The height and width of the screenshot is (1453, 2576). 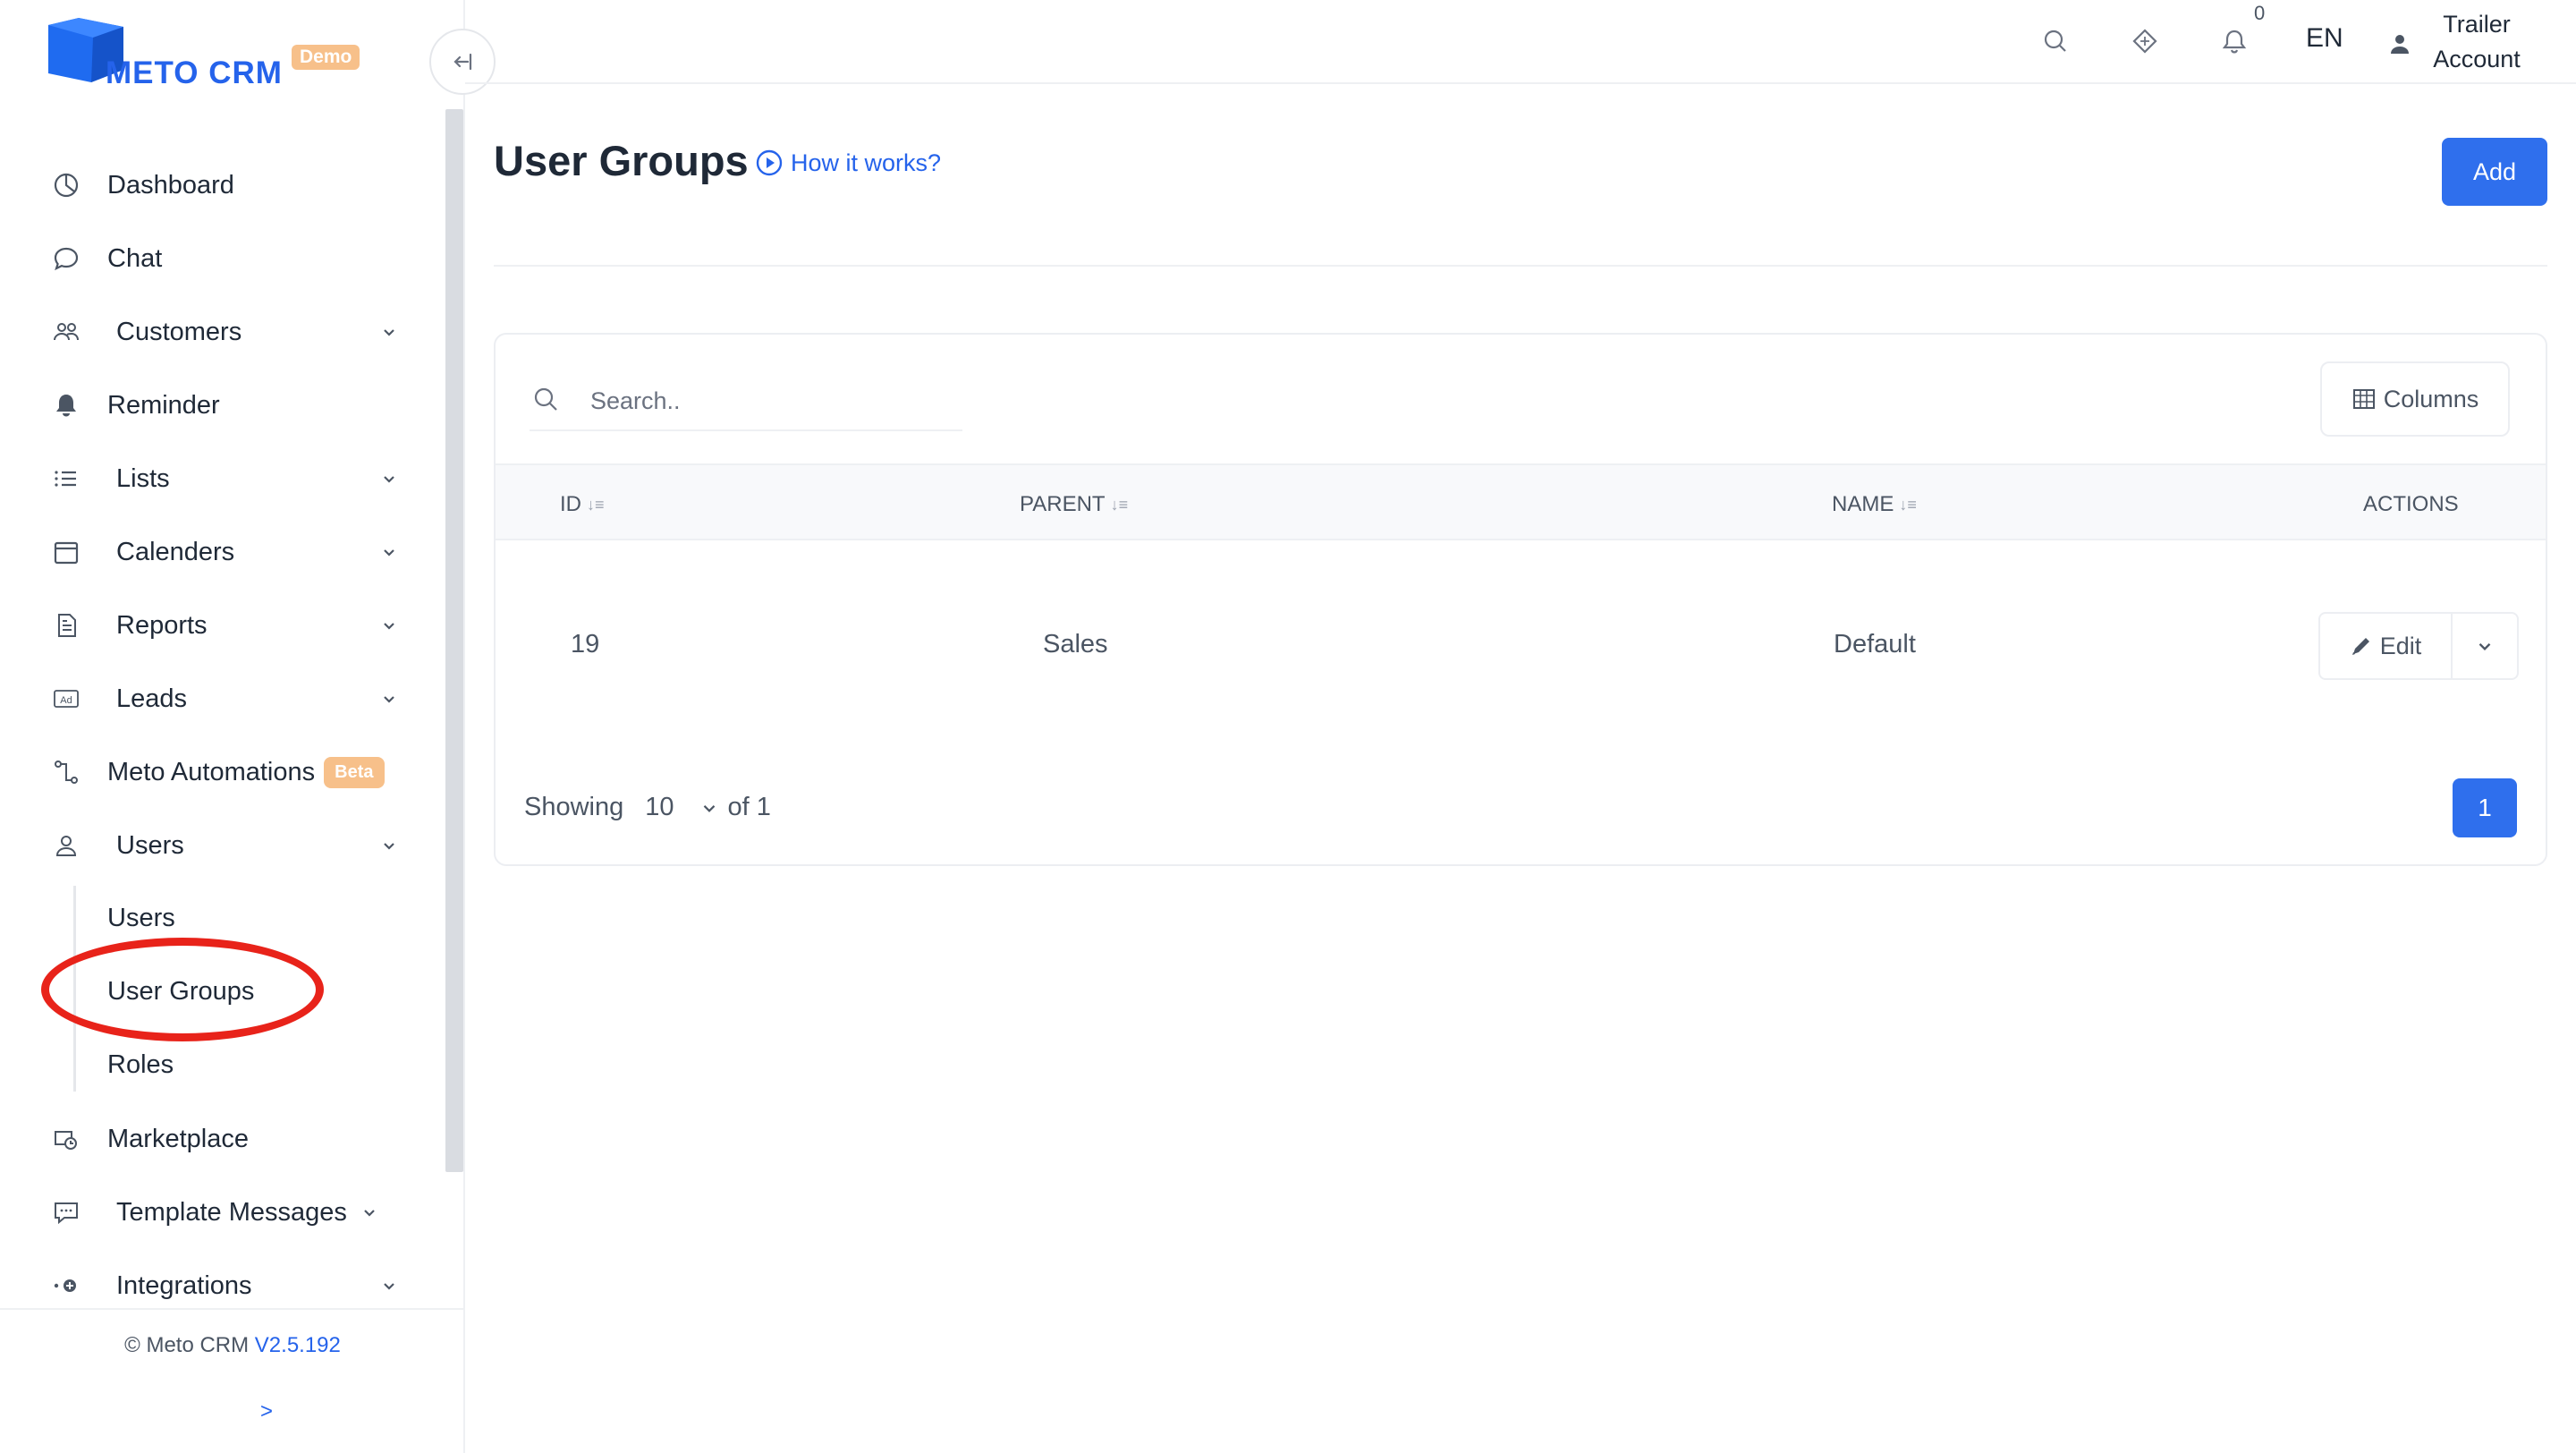 I want to click on column-header-id: ID ↓≡, so click(x=582, y=504).